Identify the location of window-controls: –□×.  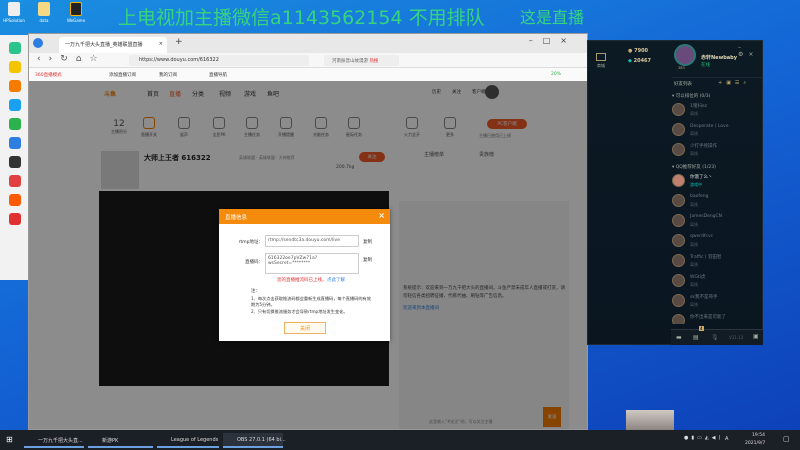
(553, 40).